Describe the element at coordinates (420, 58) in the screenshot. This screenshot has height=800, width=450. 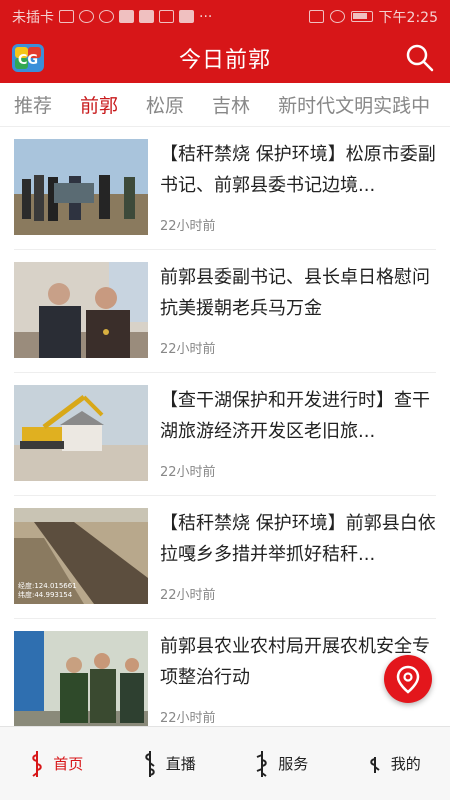
I see `search-icon` at that location.